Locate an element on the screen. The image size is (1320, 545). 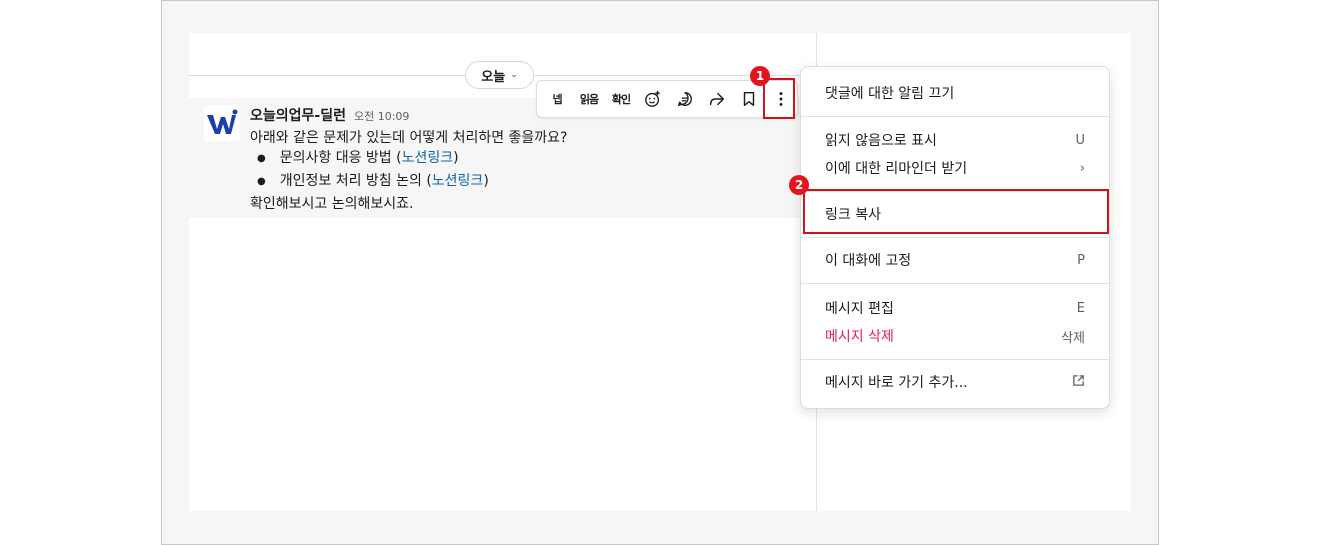
save-message-button is located at coordinates (749, 99).